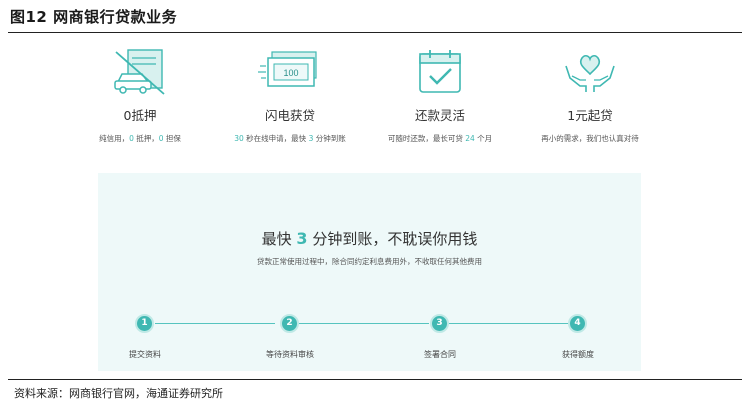 The image size is (750, 409). Describe the element at coordinates (440, 138) in the screenshot. I see `feature-desc: 可随时还款，最长可贷 24 个月` at that location.